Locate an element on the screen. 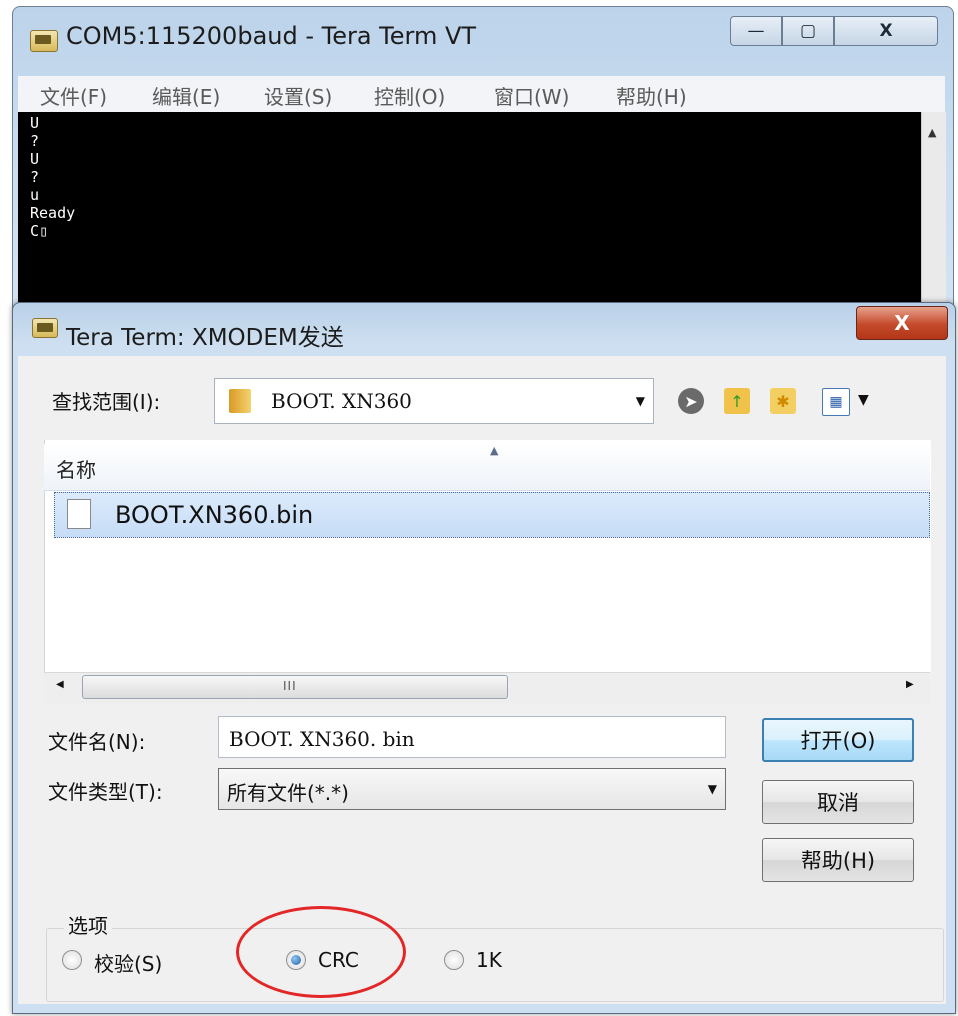 The image size is (958, 1016). dialog-app-icon is located at coordinates (45, 328).